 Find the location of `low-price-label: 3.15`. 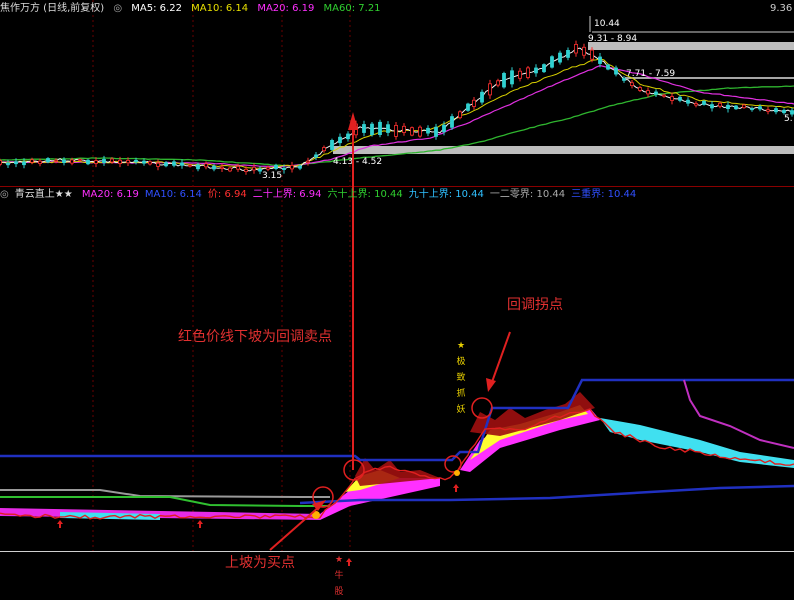

low-price-label: 3.15 is located at coordinates (272, 176).